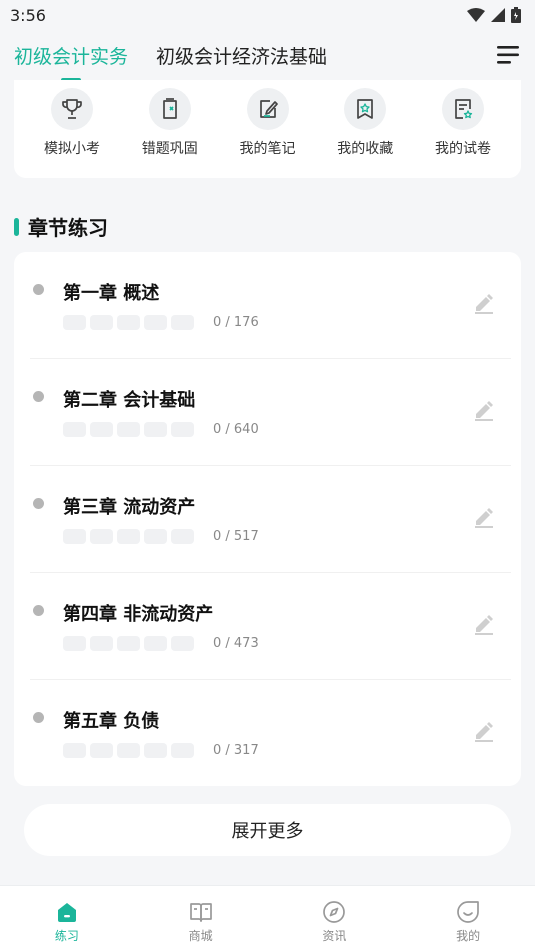  Describe the element at coordinates (267, 830) in the screenshot. I see `expand-more-button: 展开更多` at that location.